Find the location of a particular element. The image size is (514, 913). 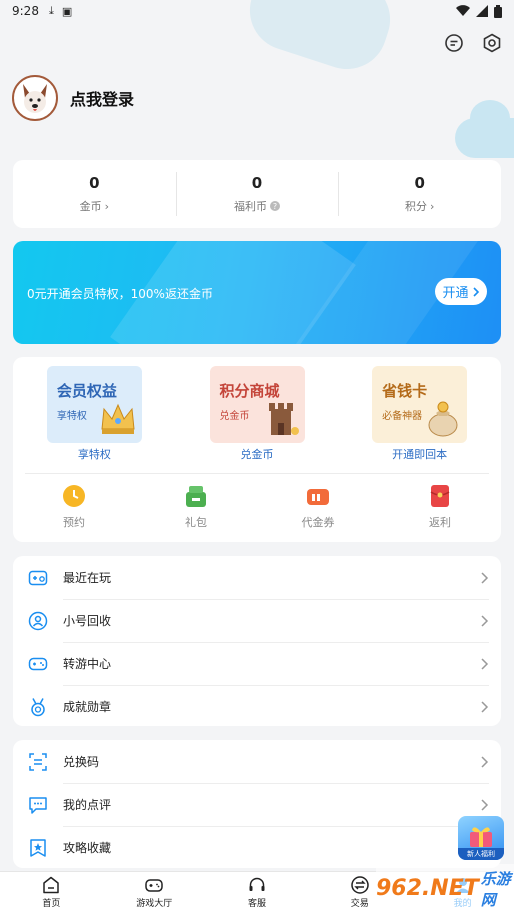

member-benefits-entry: 会员权益 享特权 享特权 is located at coordinates (94, 414).